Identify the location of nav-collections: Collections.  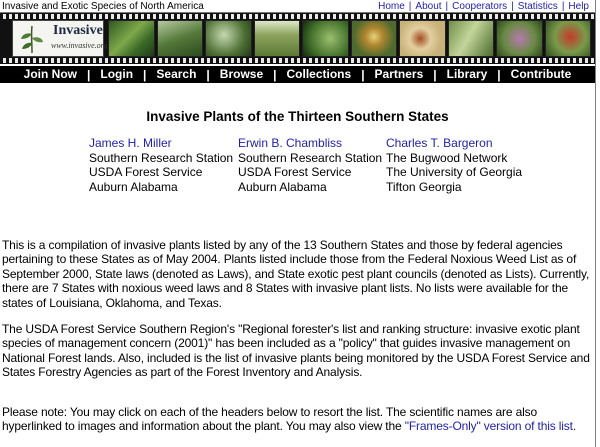
(319, 74).